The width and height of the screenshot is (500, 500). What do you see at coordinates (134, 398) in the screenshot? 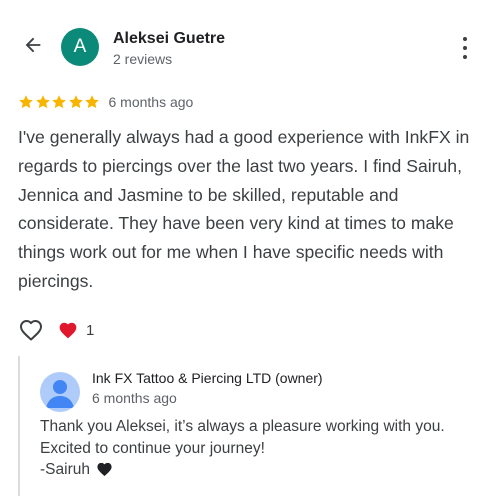
I see `owner-reply-date: 6 months ago` at bounding box center [134, 398].